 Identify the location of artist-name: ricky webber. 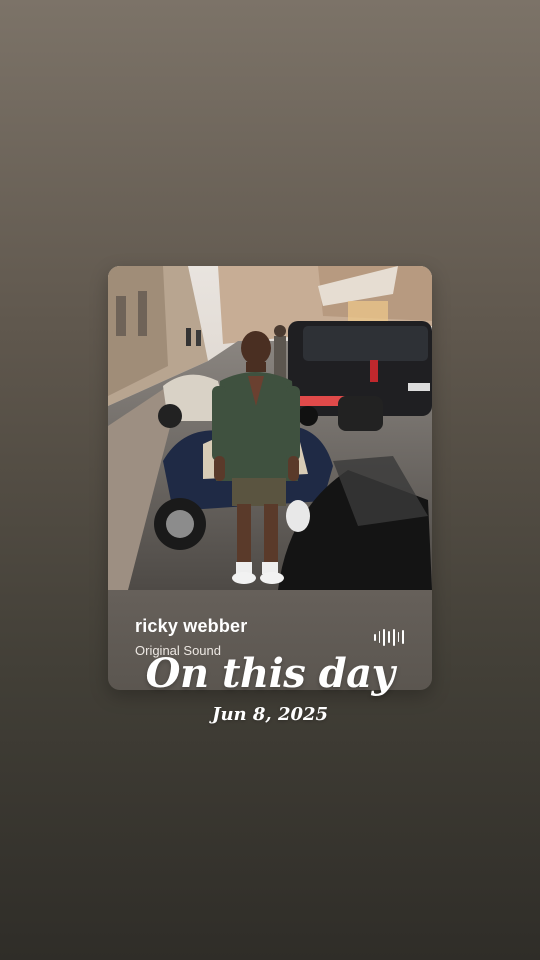
(191, 626).